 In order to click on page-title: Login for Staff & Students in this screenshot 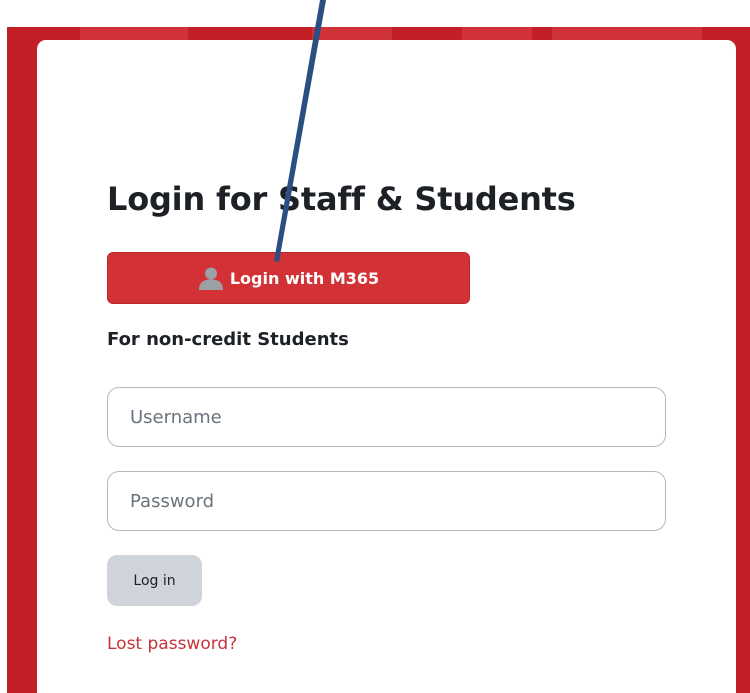, I will do `click(341, 199)`.